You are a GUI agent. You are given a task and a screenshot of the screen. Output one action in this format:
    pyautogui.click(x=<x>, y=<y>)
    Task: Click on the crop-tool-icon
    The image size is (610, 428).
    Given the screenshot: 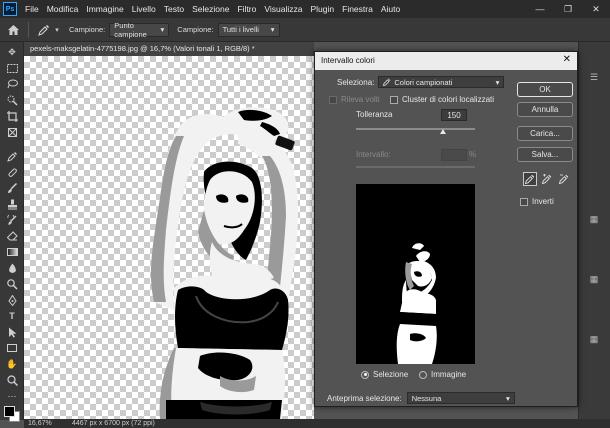 What is the action you would take?
    pyautogui.click(x=12, y=116)
    